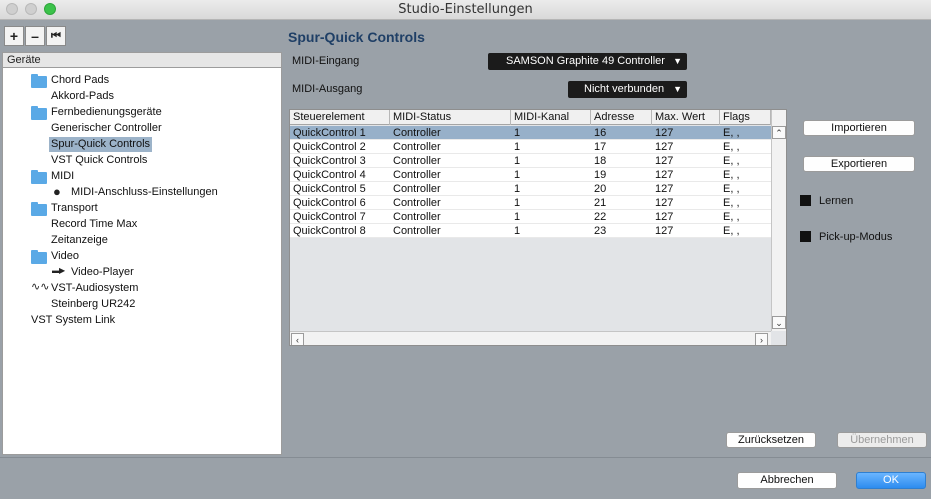  I want to click on column-header-steuerelement: Steuerelement, so click(340, 117).